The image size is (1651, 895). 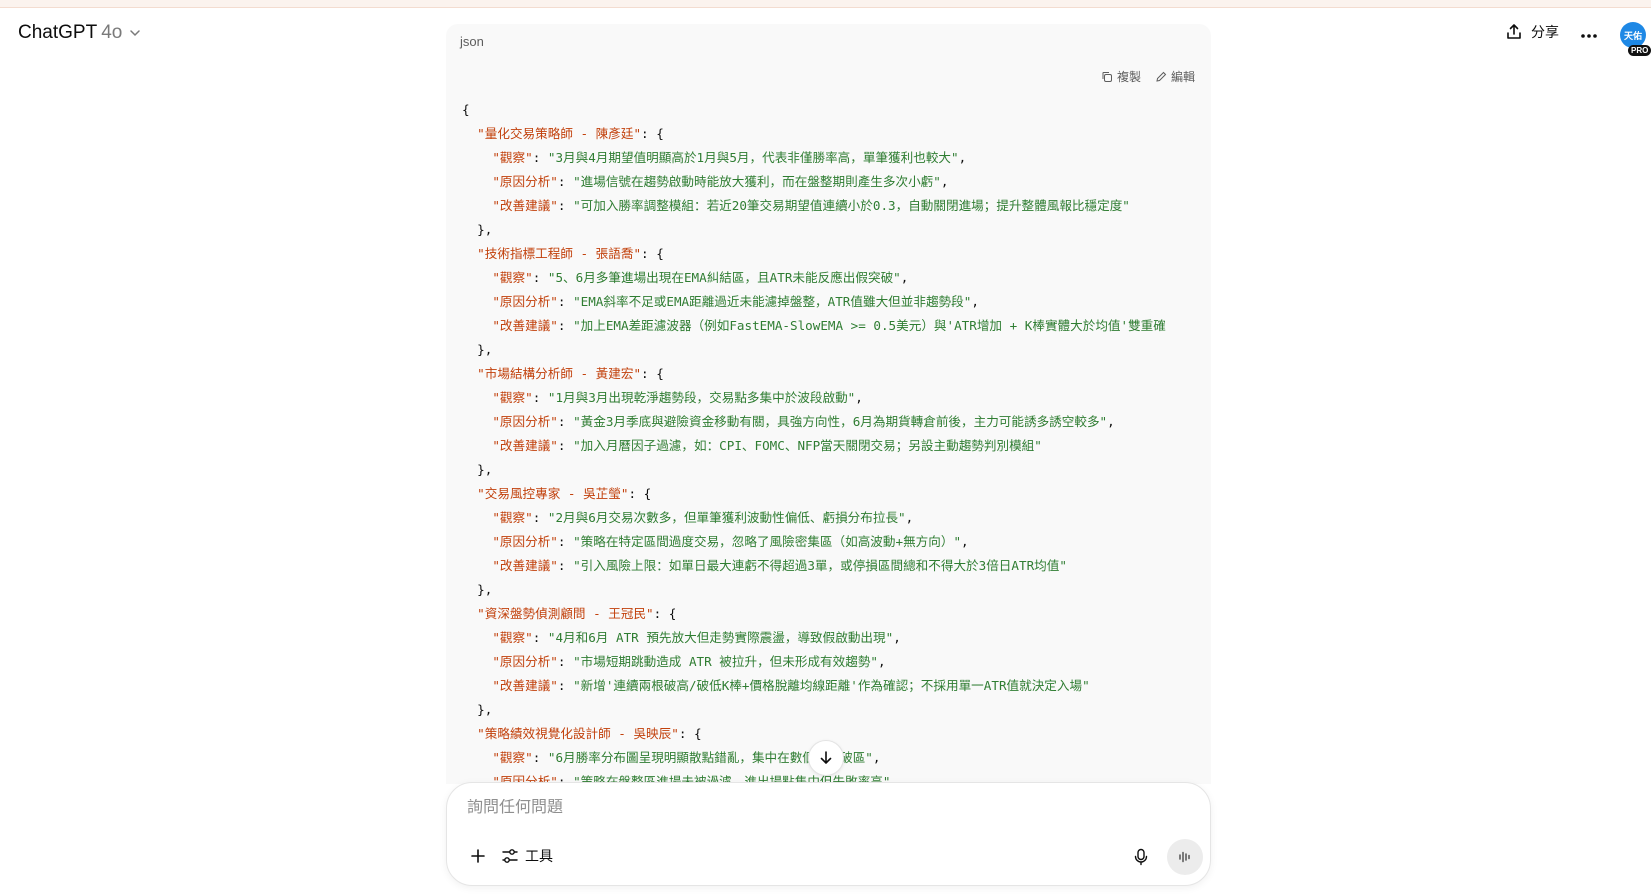 What do you see at coordinates (836, 254) in the screenshot?
I see `code-line: "技術指標工程師 - 張語喬": {` at bounding box center [836, 254].